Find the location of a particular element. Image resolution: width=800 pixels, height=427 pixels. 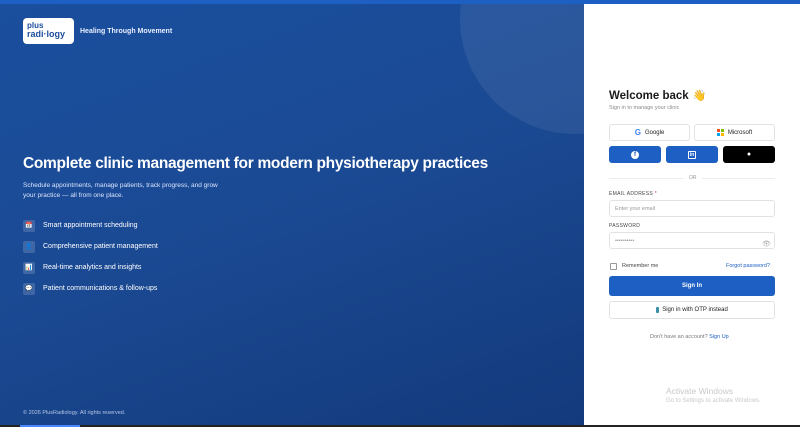

logo-line-2: radi·logy is located at coordinates (46, 34).